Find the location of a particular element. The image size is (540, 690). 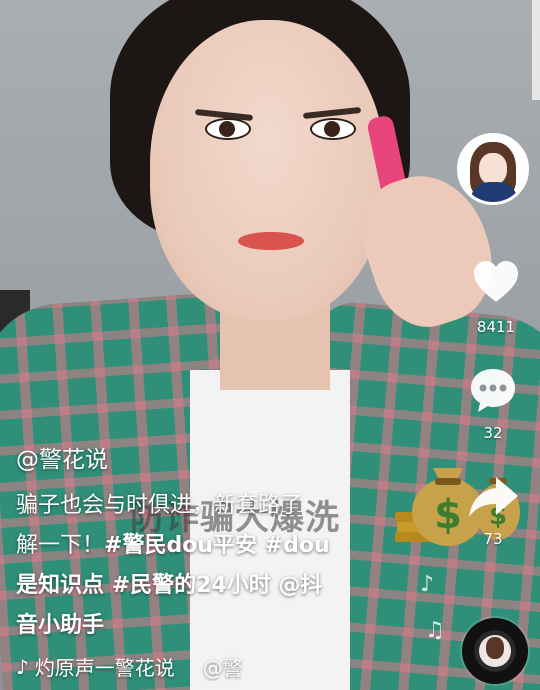

music-mention: @警 is located at coordinates (222, 668).